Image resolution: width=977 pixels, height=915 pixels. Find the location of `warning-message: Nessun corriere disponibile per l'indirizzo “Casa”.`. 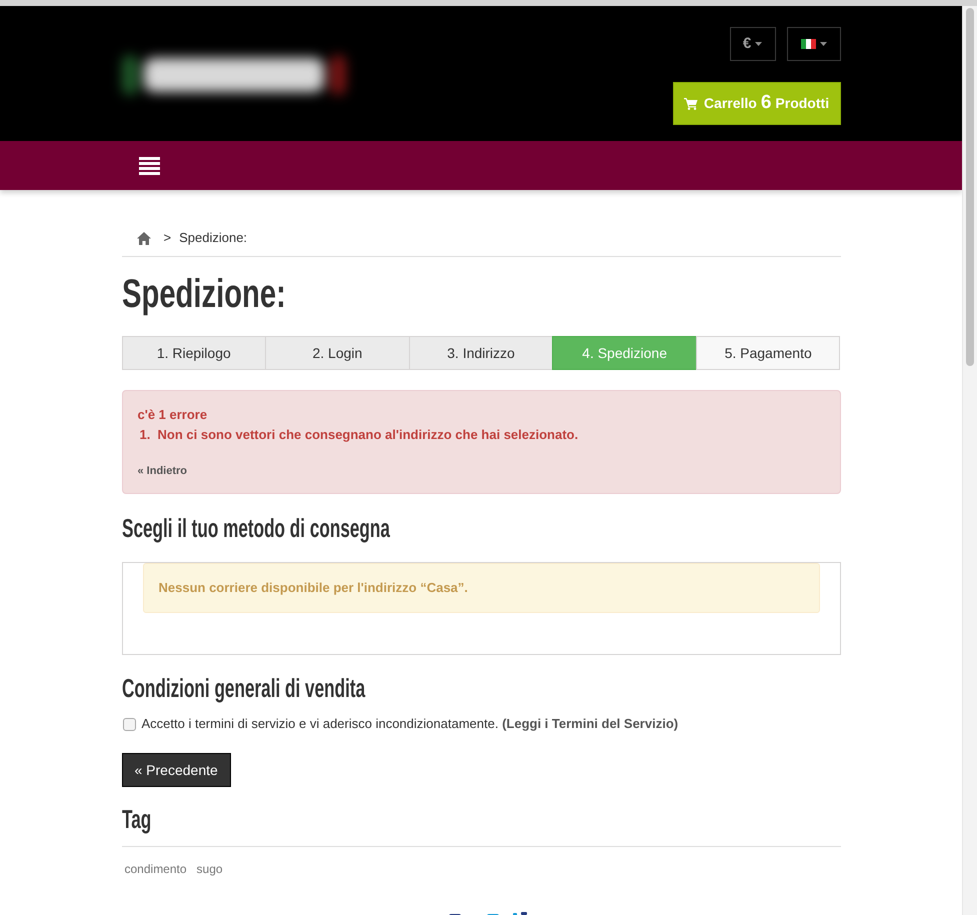

warning-message: Nessun corriere disponibile per l'indirizzo “Casa”. is located at coordinates (313, 588).